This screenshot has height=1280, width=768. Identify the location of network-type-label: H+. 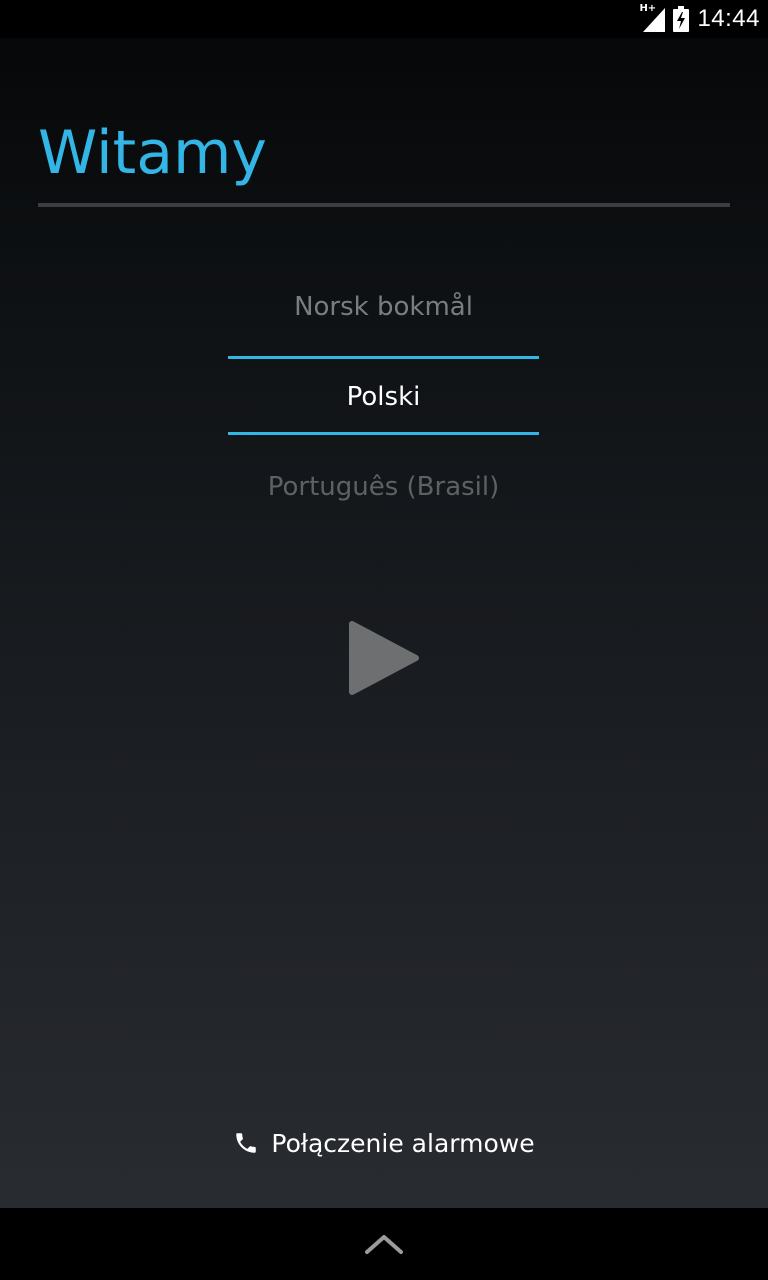
(648, 8).